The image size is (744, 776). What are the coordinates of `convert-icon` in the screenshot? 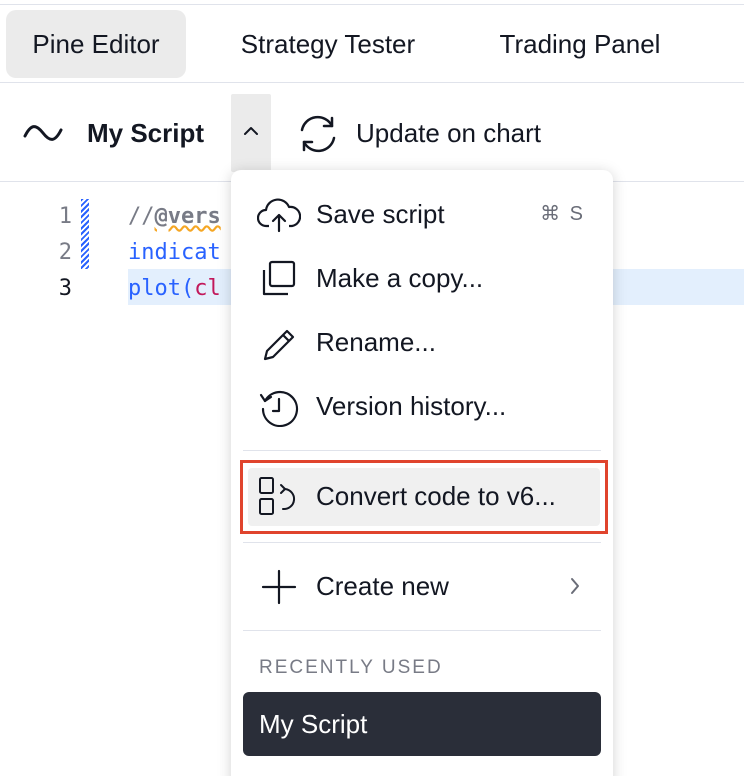 It's located at (277, 496).